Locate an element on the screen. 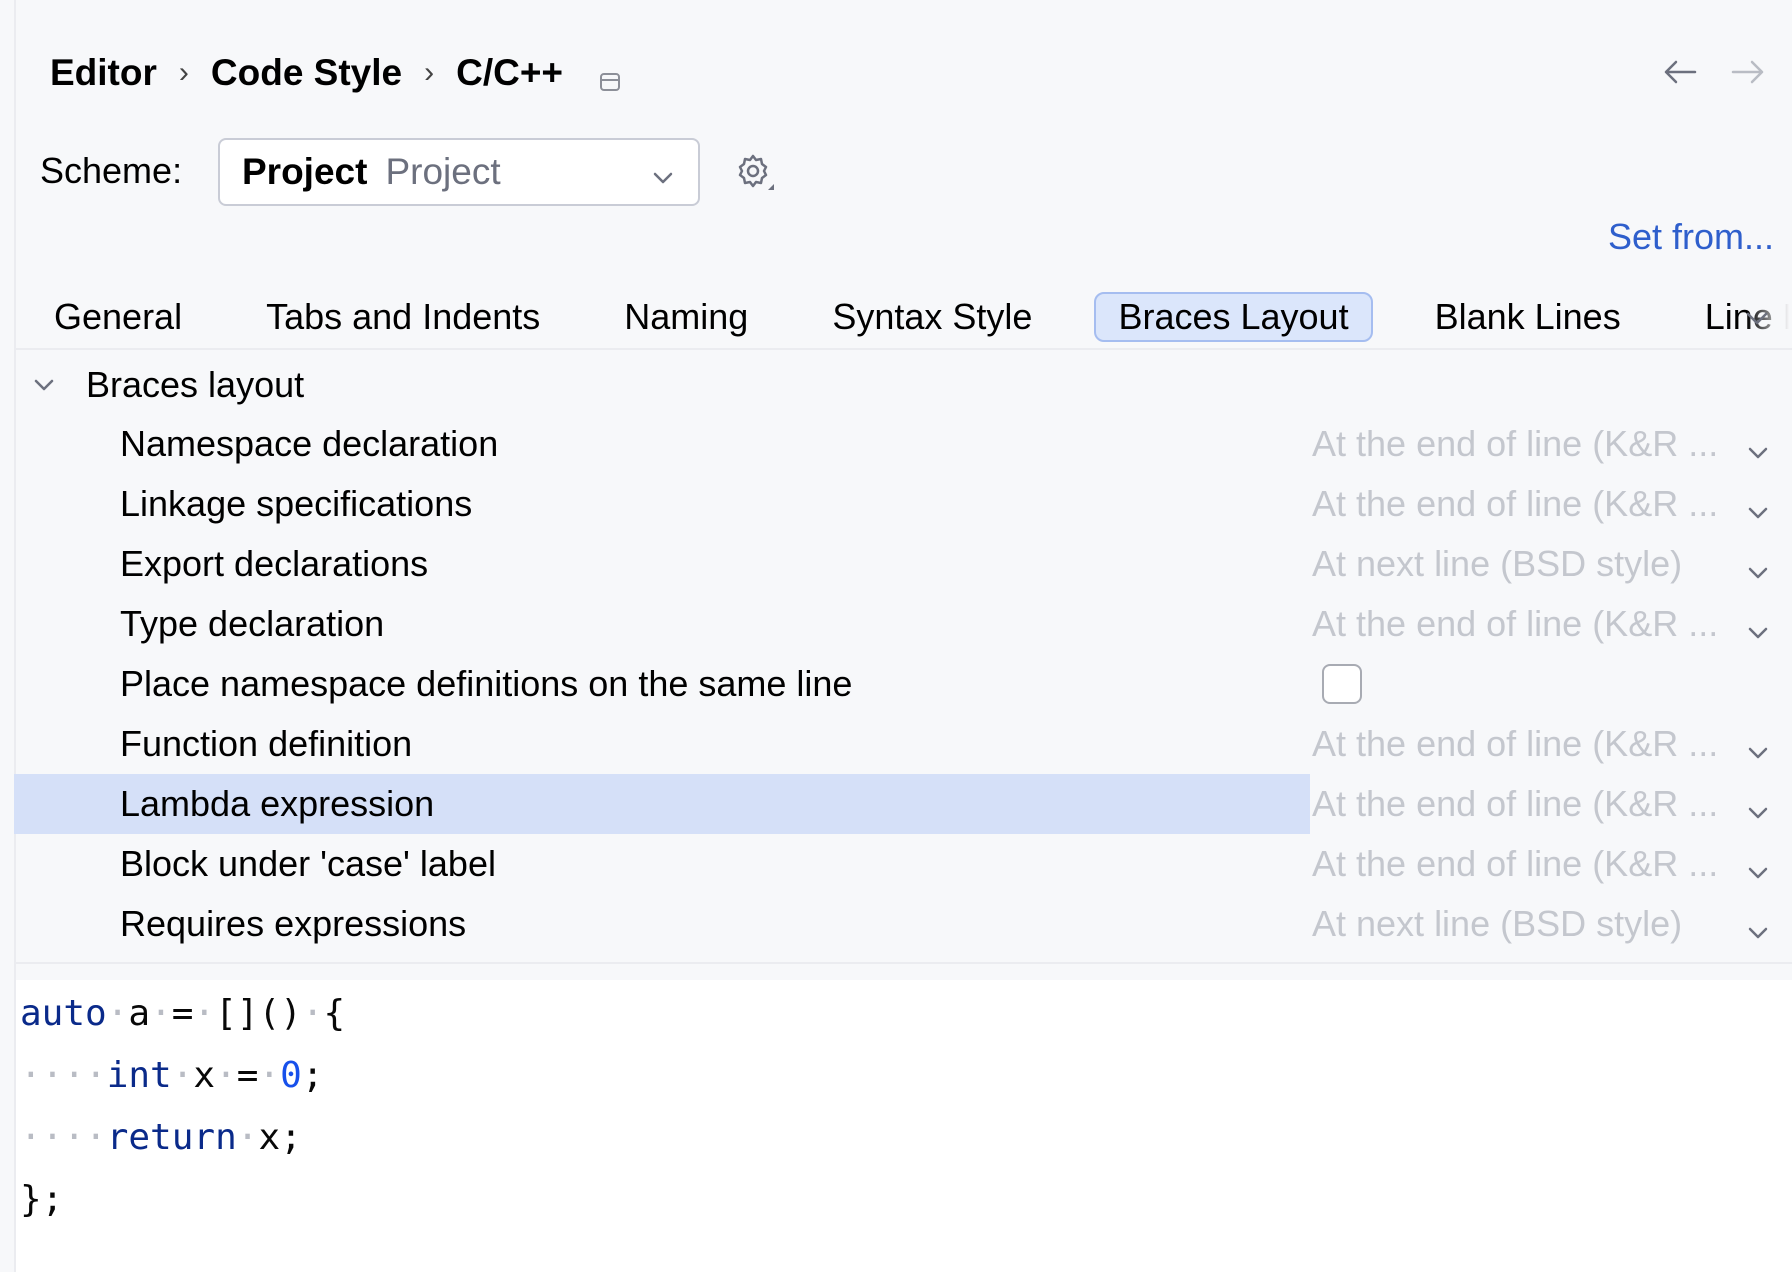 This screenshot has width=1792, height=1272. breadcrumb-code-style: Code Style is located at coordinates (306, 73).